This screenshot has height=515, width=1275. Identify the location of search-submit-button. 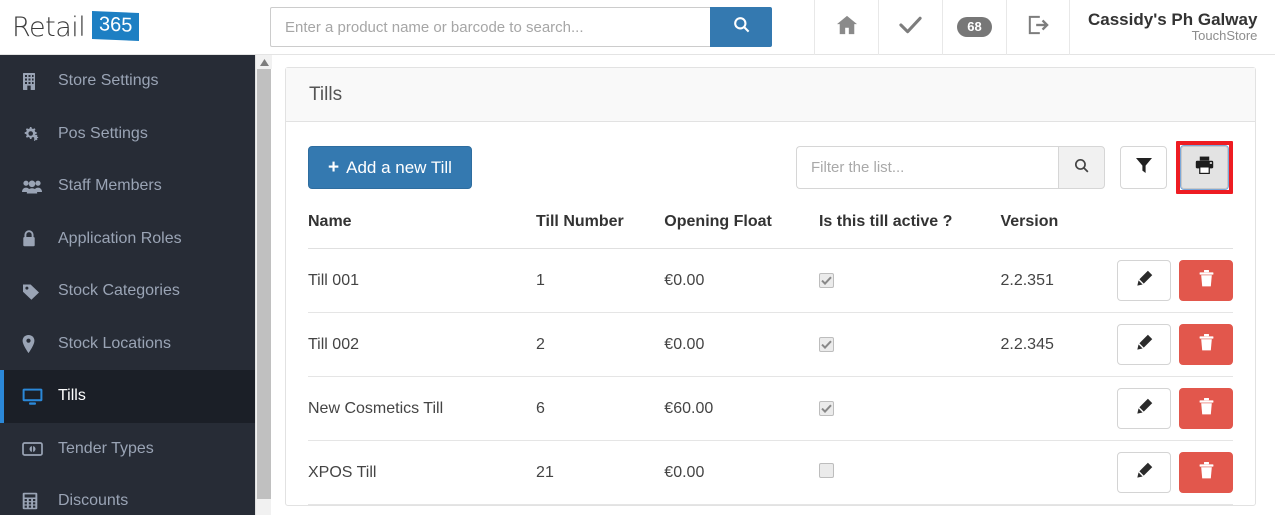
(741, 27).